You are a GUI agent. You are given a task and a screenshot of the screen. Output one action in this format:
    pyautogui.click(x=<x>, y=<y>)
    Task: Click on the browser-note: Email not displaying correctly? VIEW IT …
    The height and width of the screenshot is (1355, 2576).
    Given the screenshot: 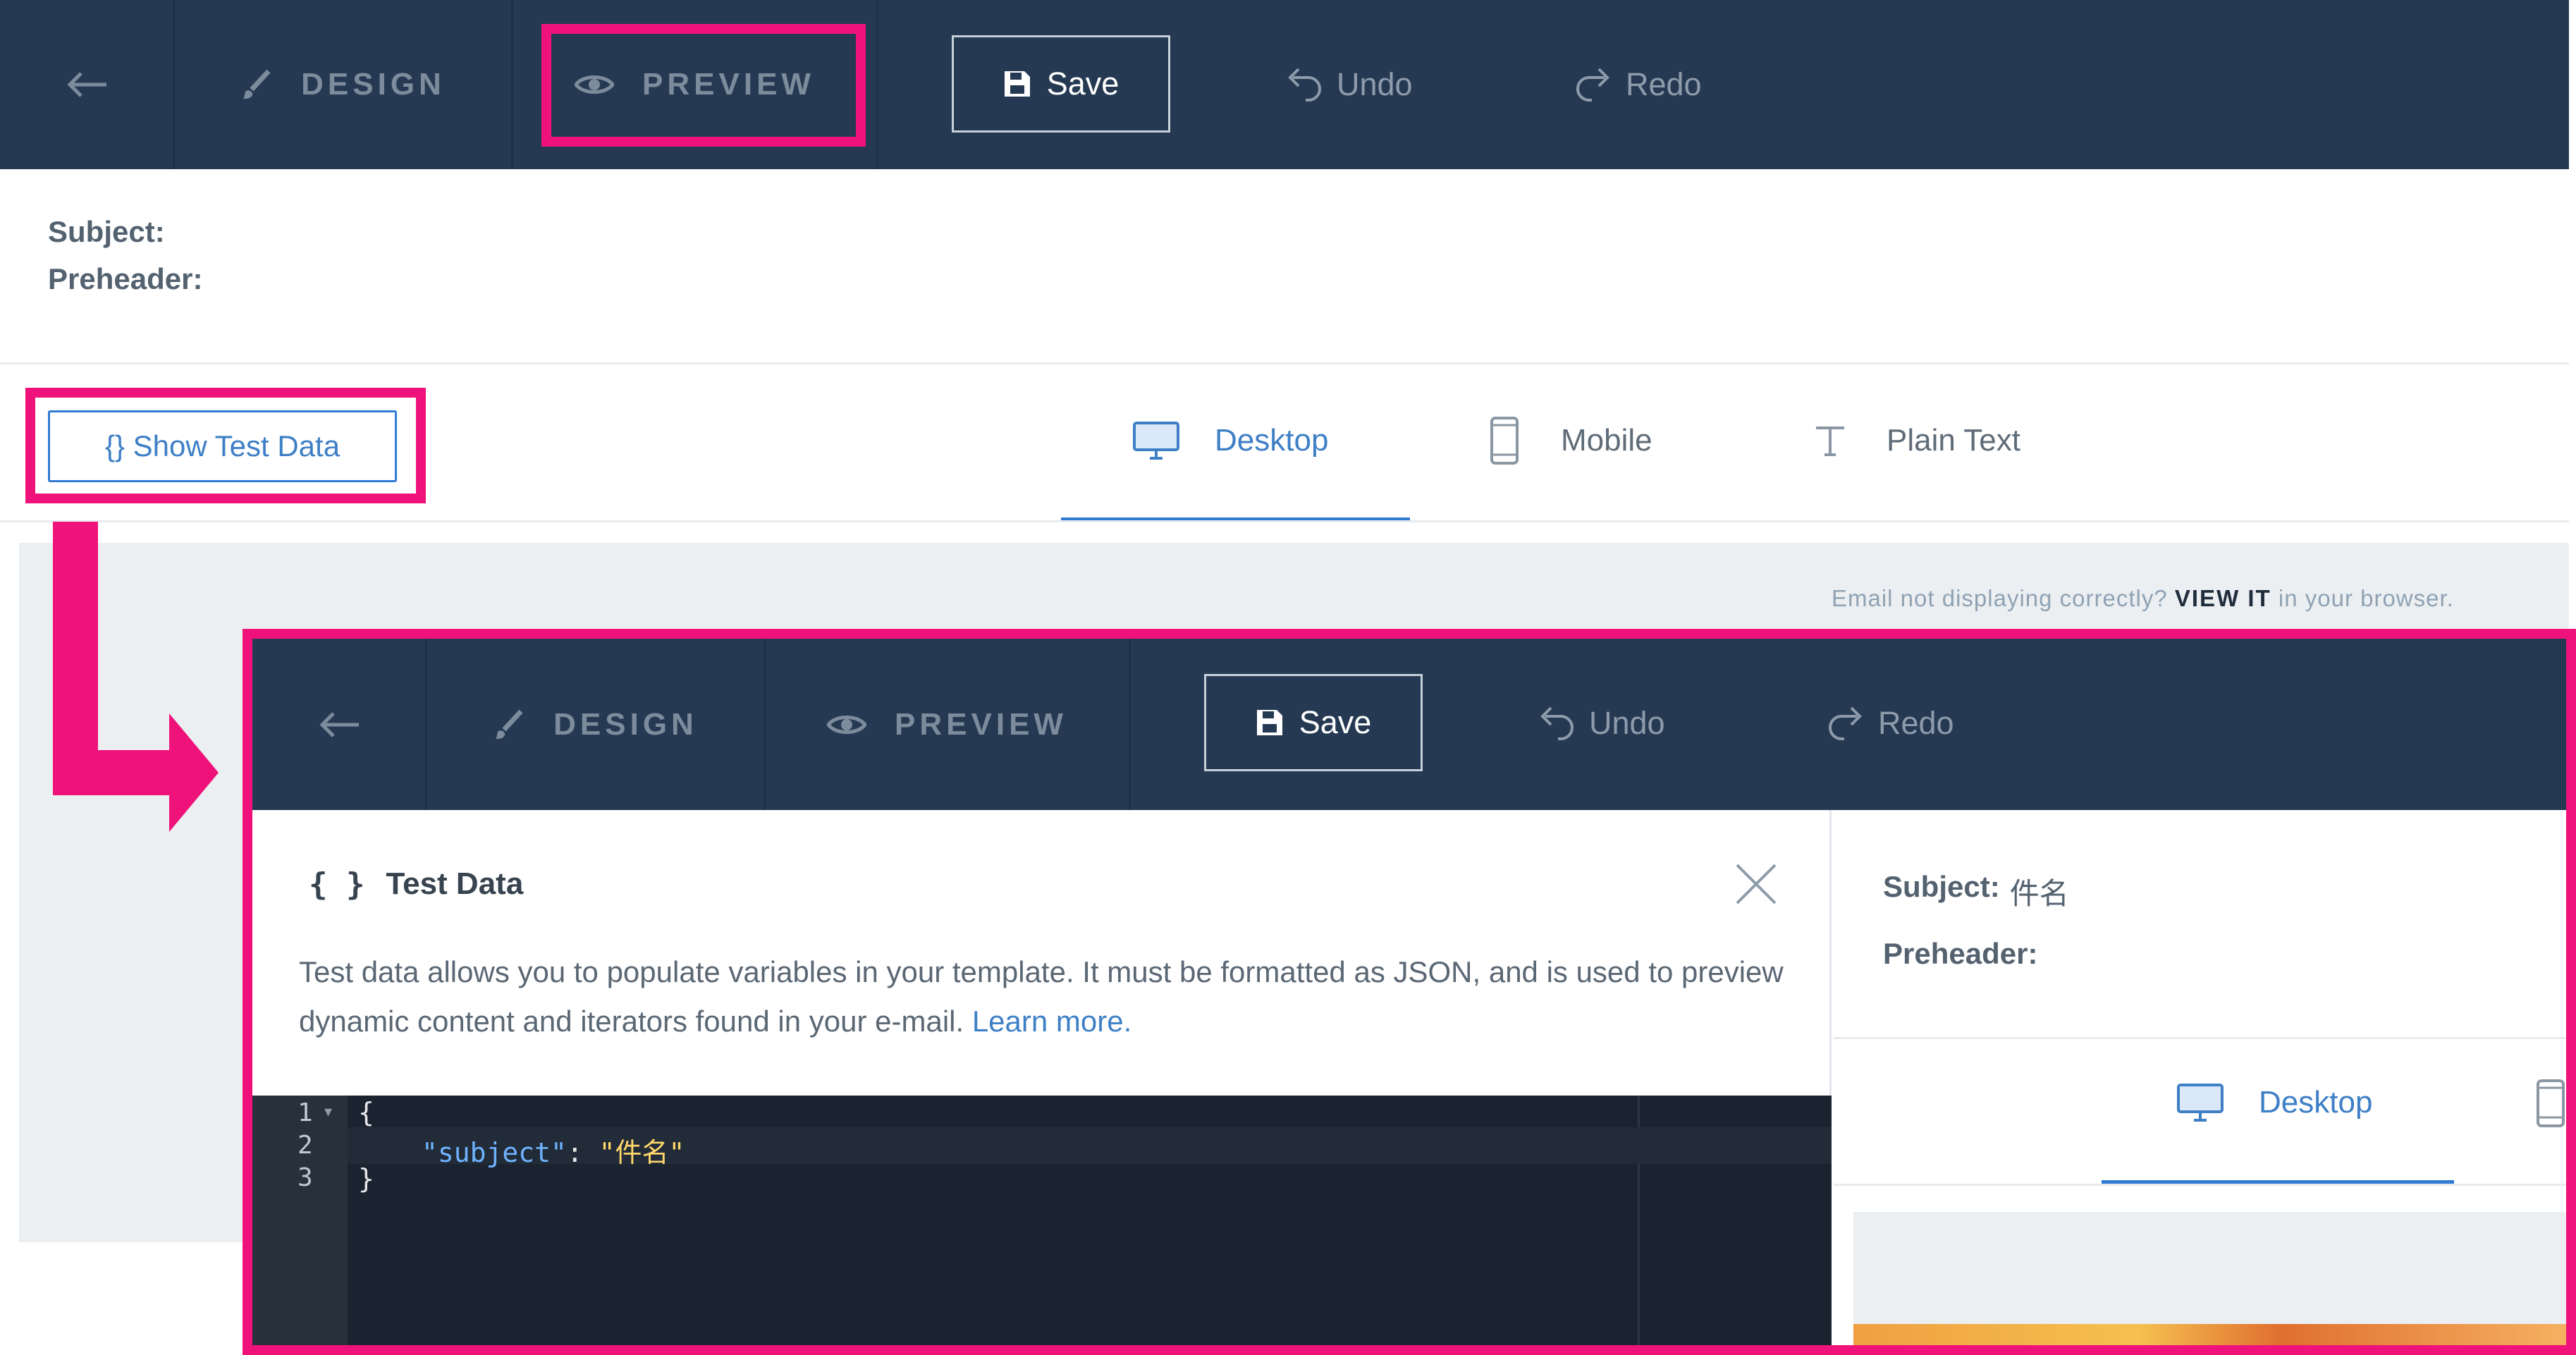 What is the action you would take?
    pyautogui.click(x=2143, y=599)
    